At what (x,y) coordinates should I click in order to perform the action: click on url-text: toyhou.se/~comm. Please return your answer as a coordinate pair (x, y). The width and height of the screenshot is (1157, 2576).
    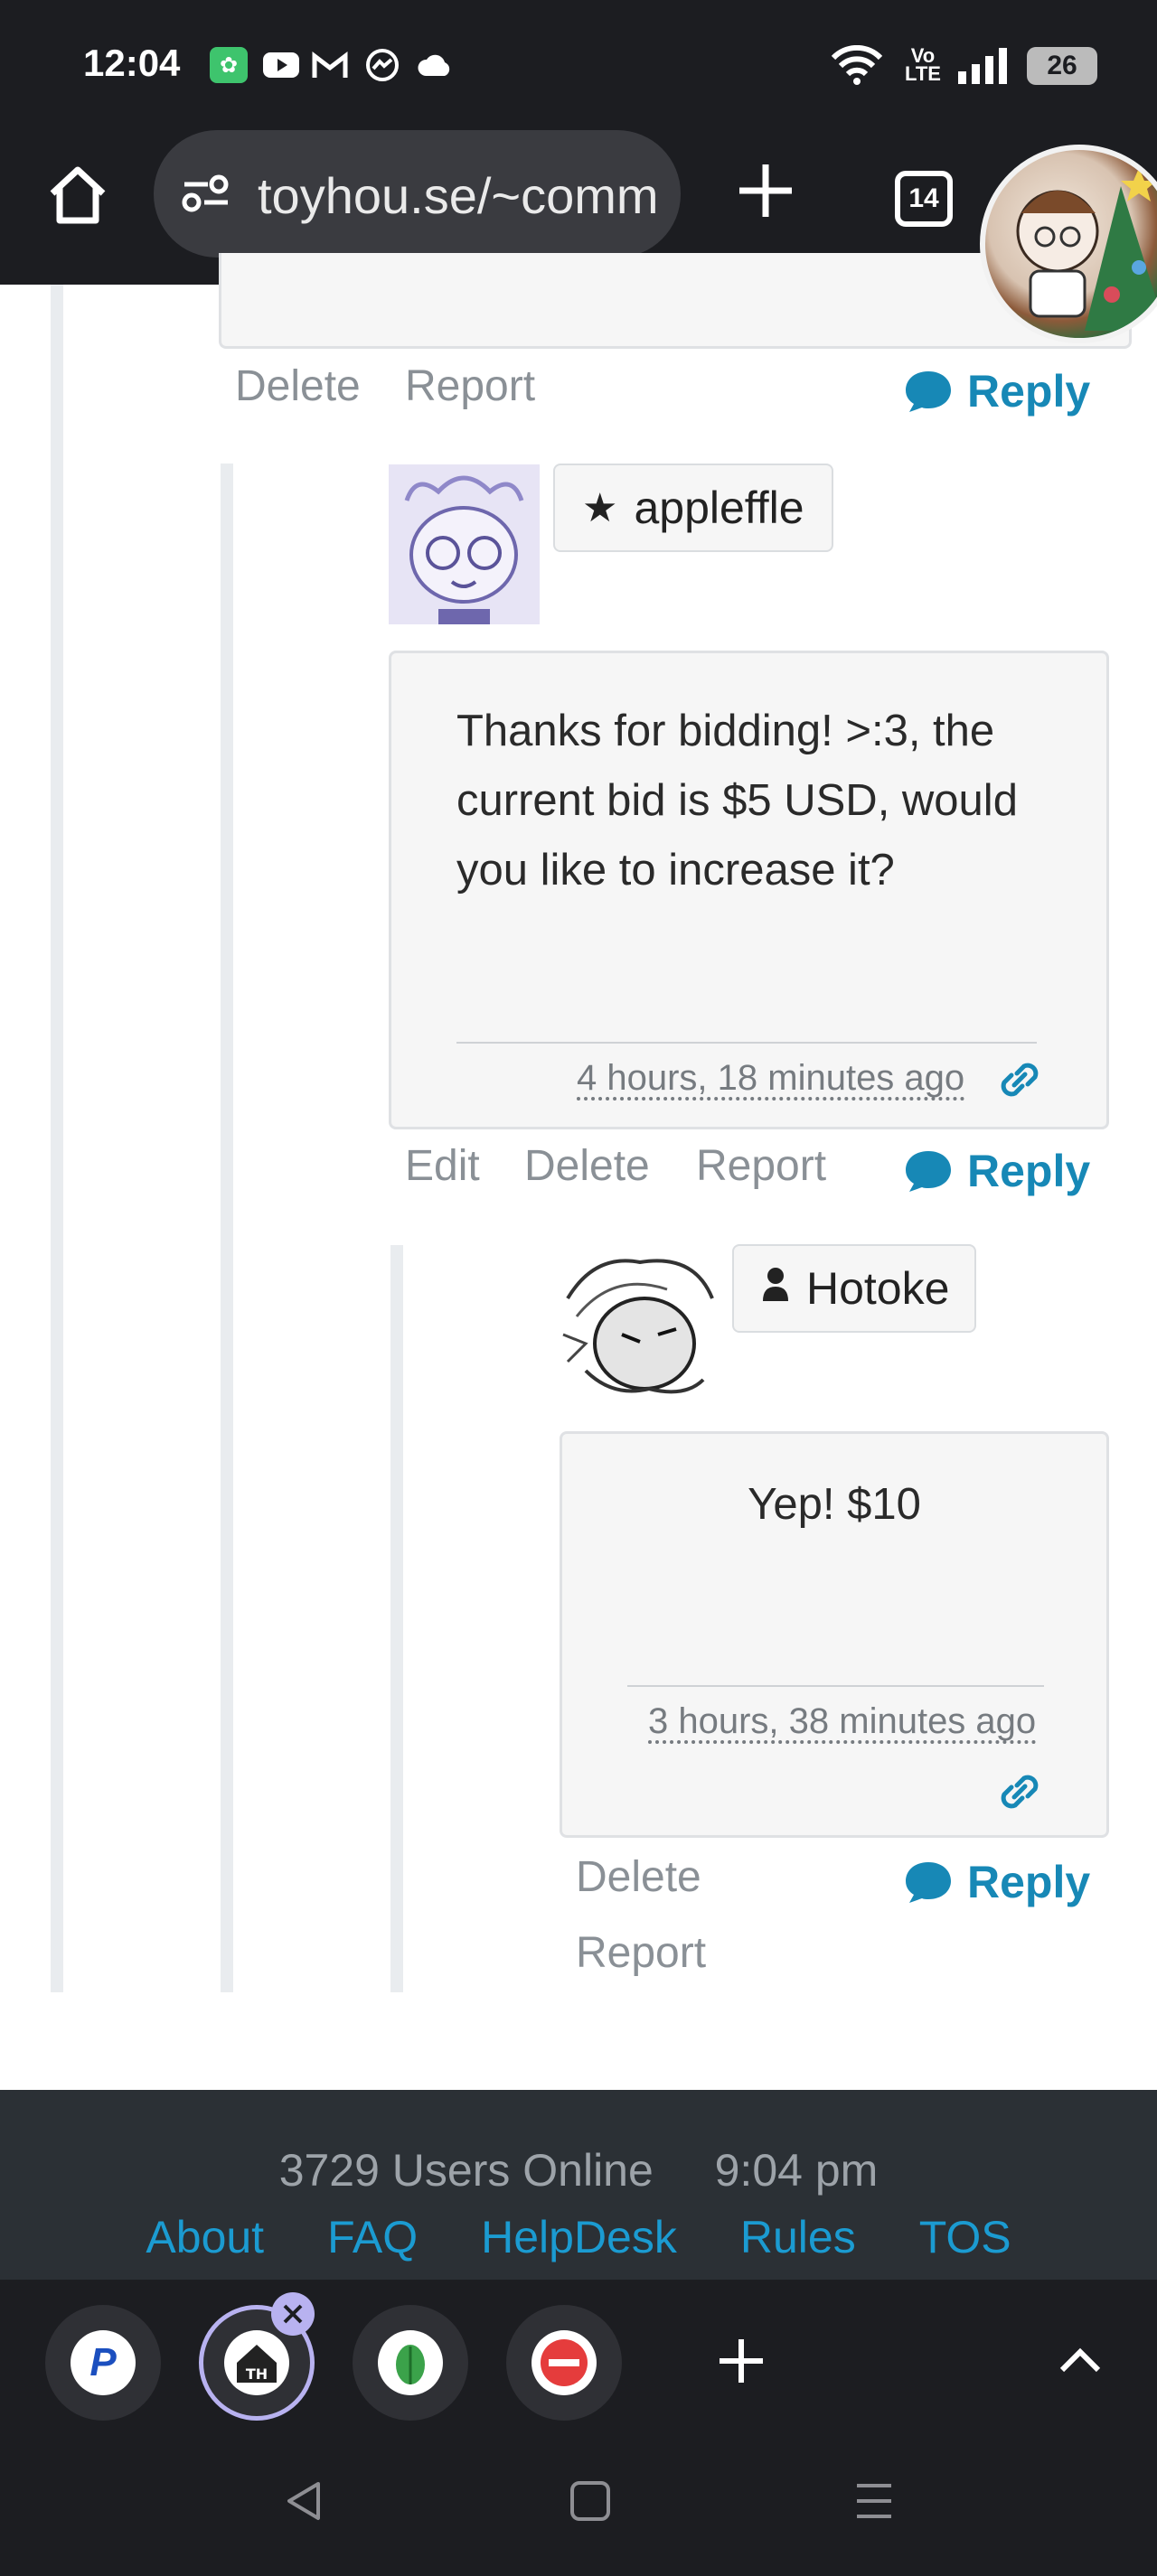
    Looking at the image, I should click on (461, 195).